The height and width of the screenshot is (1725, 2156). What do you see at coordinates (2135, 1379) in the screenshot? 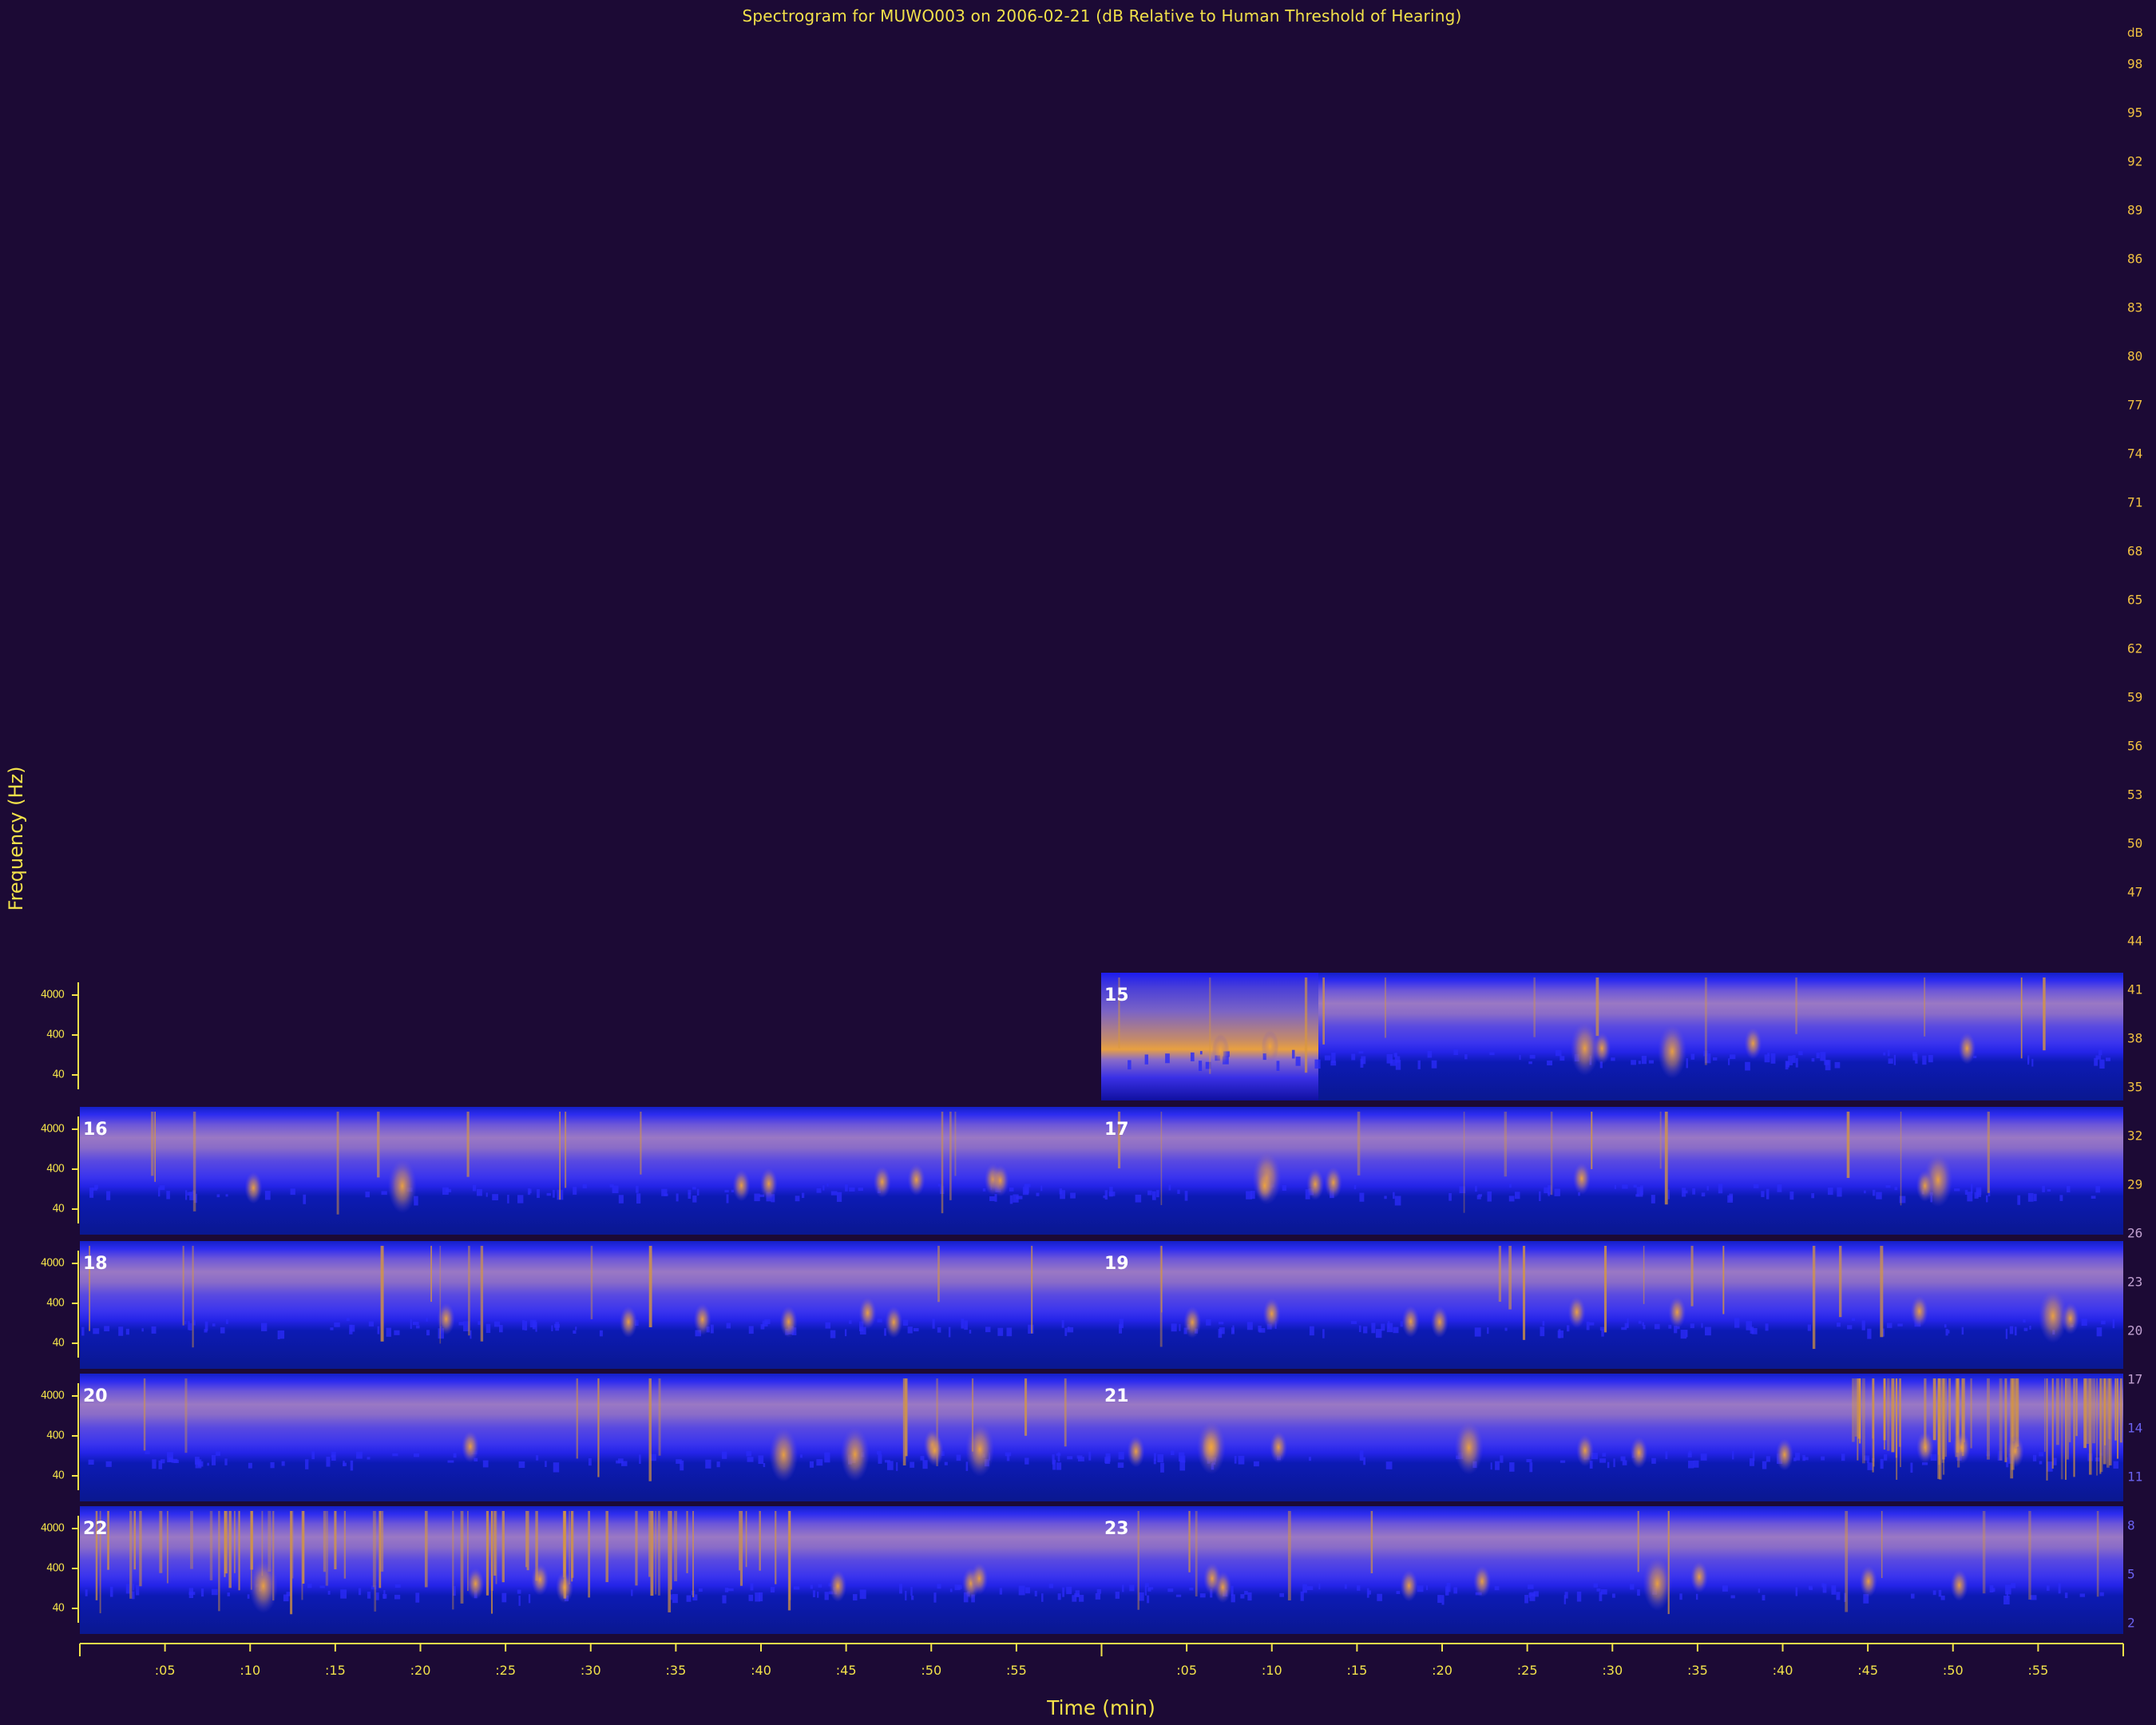
I see `colorbar-tick-label: 17` at bounding box center [2135, 1379].